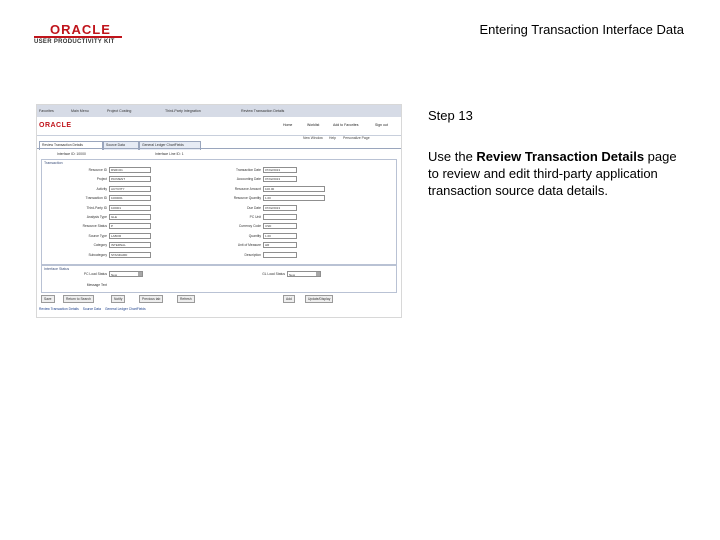  I want to click on add-button: Add, so click(289, 299).